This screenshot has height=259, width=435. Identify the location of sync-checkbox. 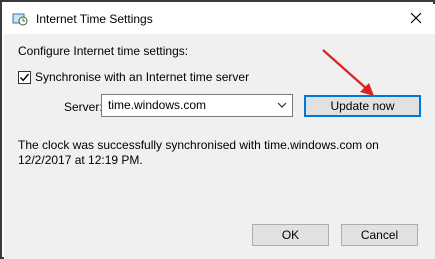
(24, 77).